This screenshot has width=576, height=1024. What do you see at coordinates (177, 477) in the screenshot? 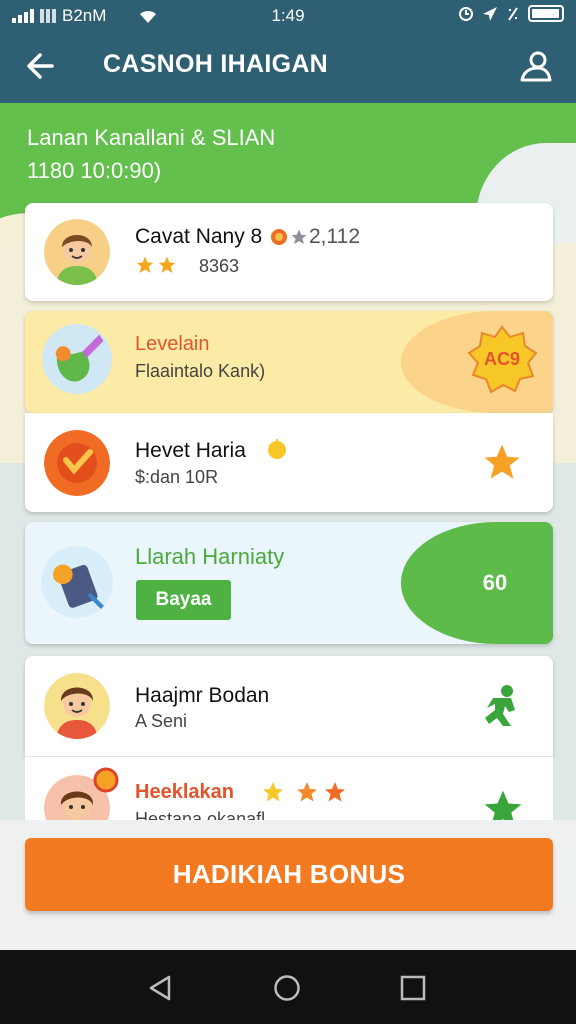
I see `item-subtitle: $:dan 10R` at bounding box center [177, 477].